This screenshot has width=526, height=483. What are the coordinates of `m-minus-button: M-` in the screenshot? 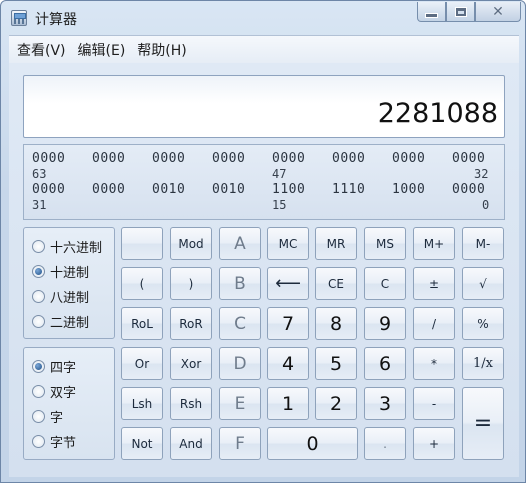 It's located at (483, 243).